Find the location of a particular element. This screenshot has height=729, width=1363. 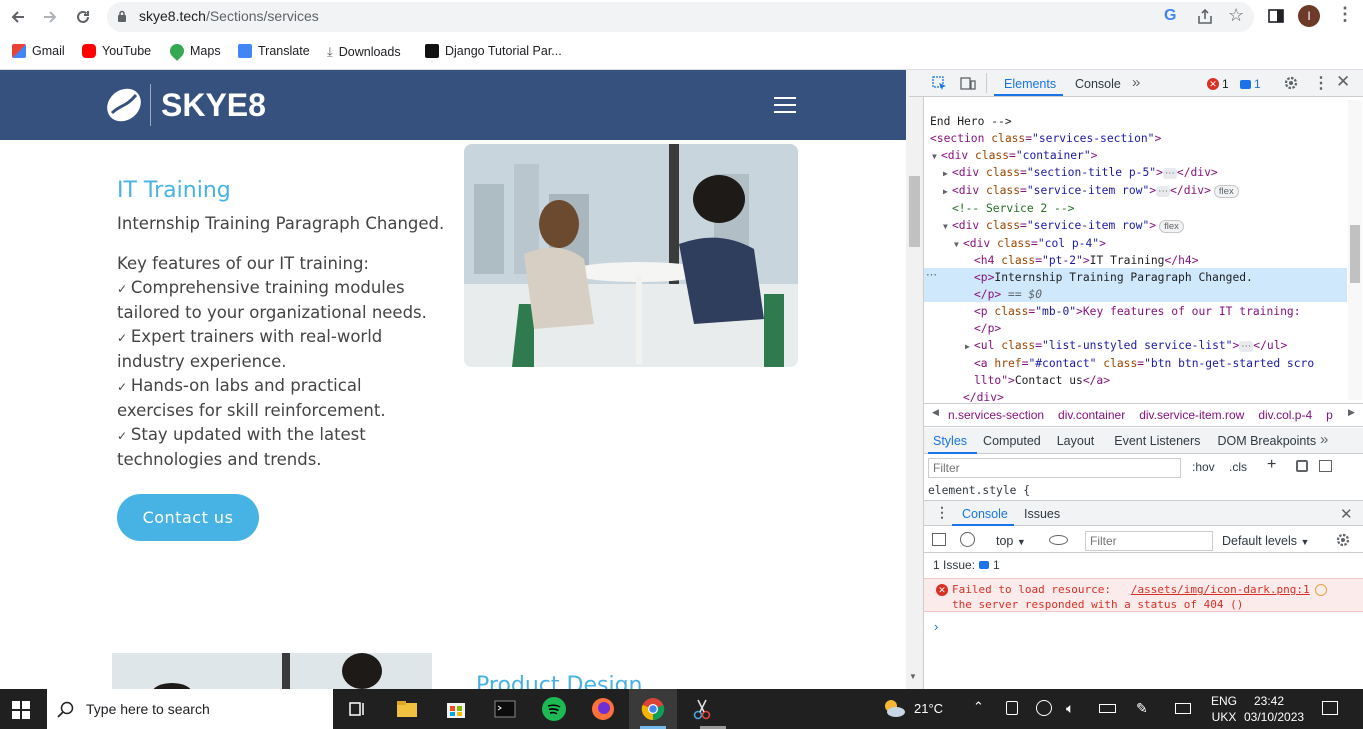

device-toolbar-icon is located at coordinates (968, 83).